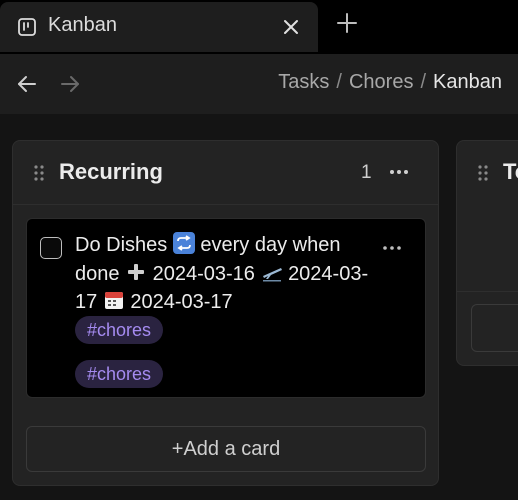 The width and height of the screenshot is (518, 500). I want to click on breadcrumb: Tasks / Chores / Kanban, so click(390, 82).